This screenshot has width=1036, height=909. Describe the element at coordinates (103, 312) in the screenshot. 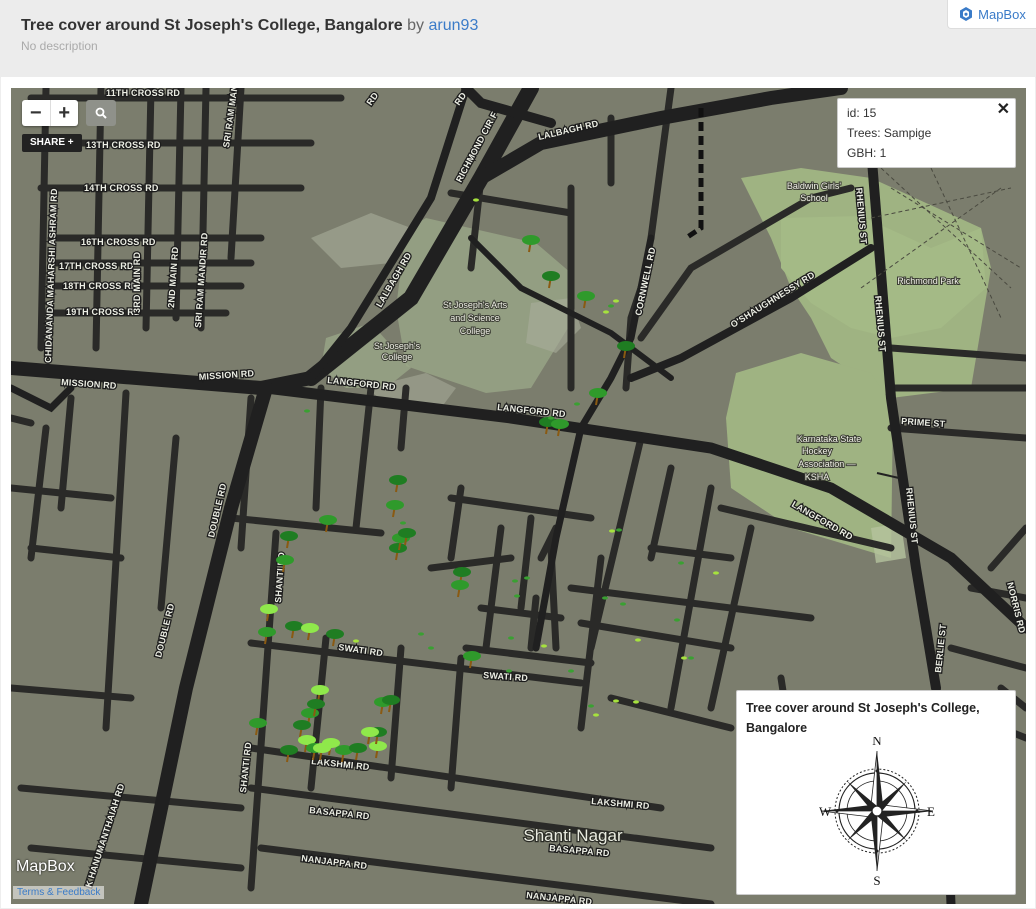

I see `road-label-19th-cross: 19TH CROSS RD` at that location.